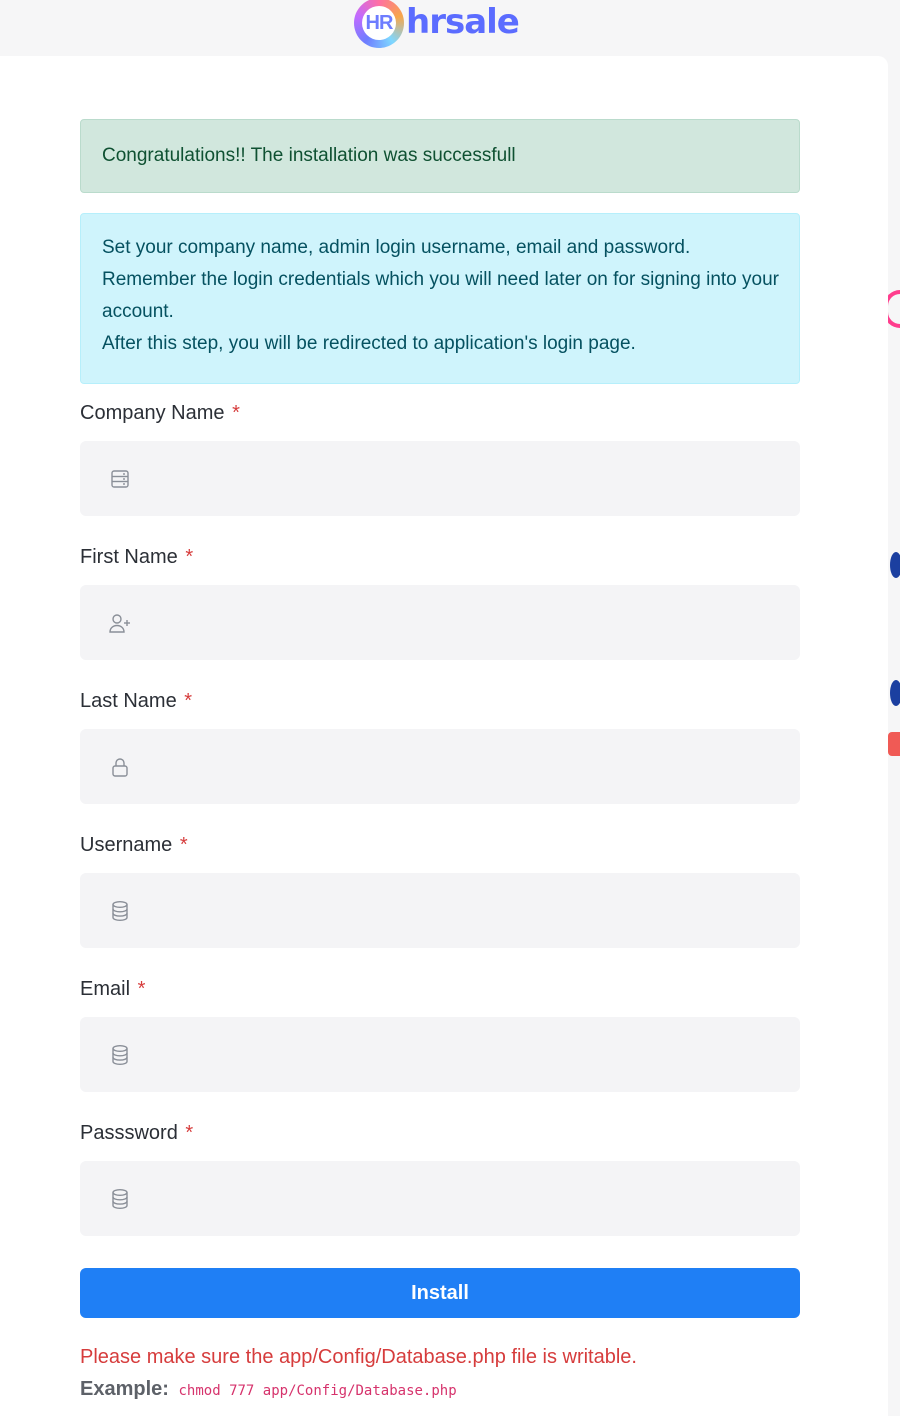  Describe the element at coordinates (129, 1133) in the screenshot. I see `password-label-text: Passsword` at that location.